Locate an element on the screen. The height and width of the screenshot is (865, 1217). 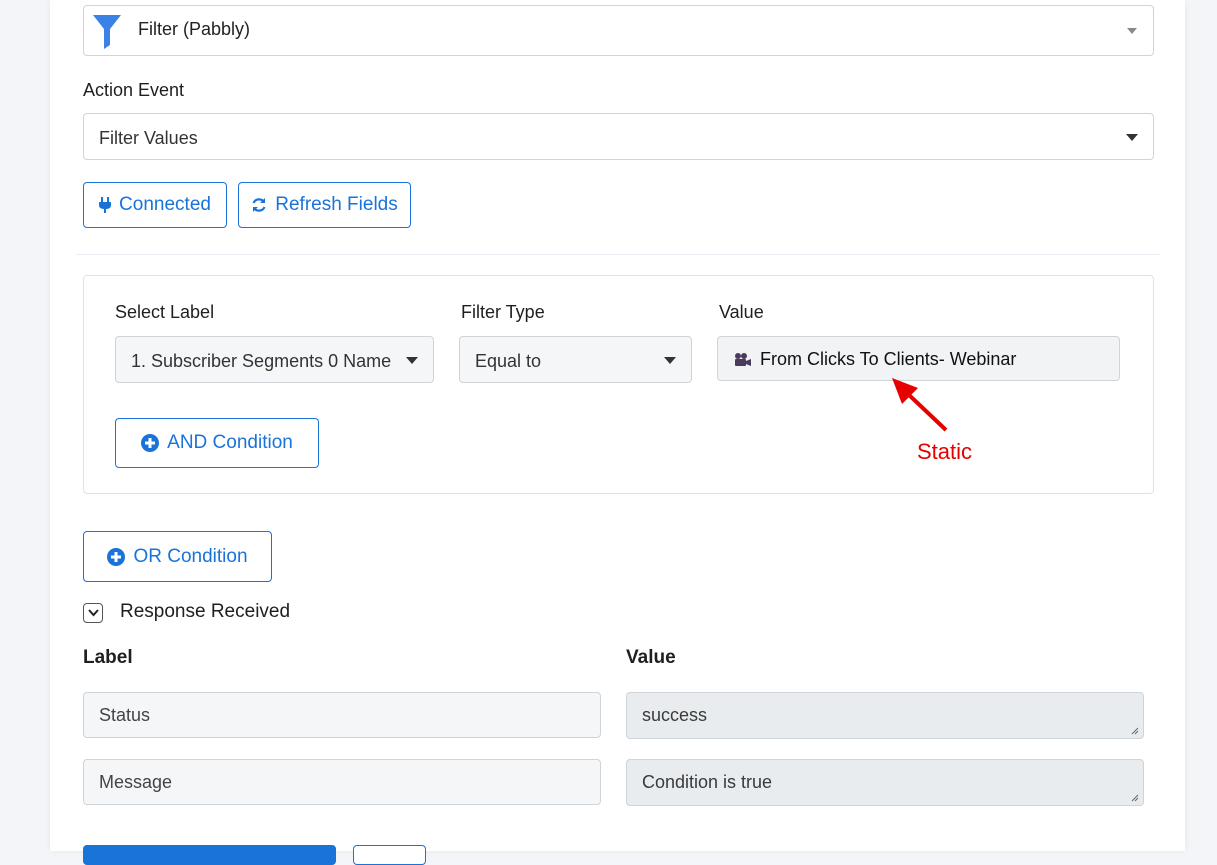
filter-type-dropdown: Equal to is located at coordinates (575, 359).